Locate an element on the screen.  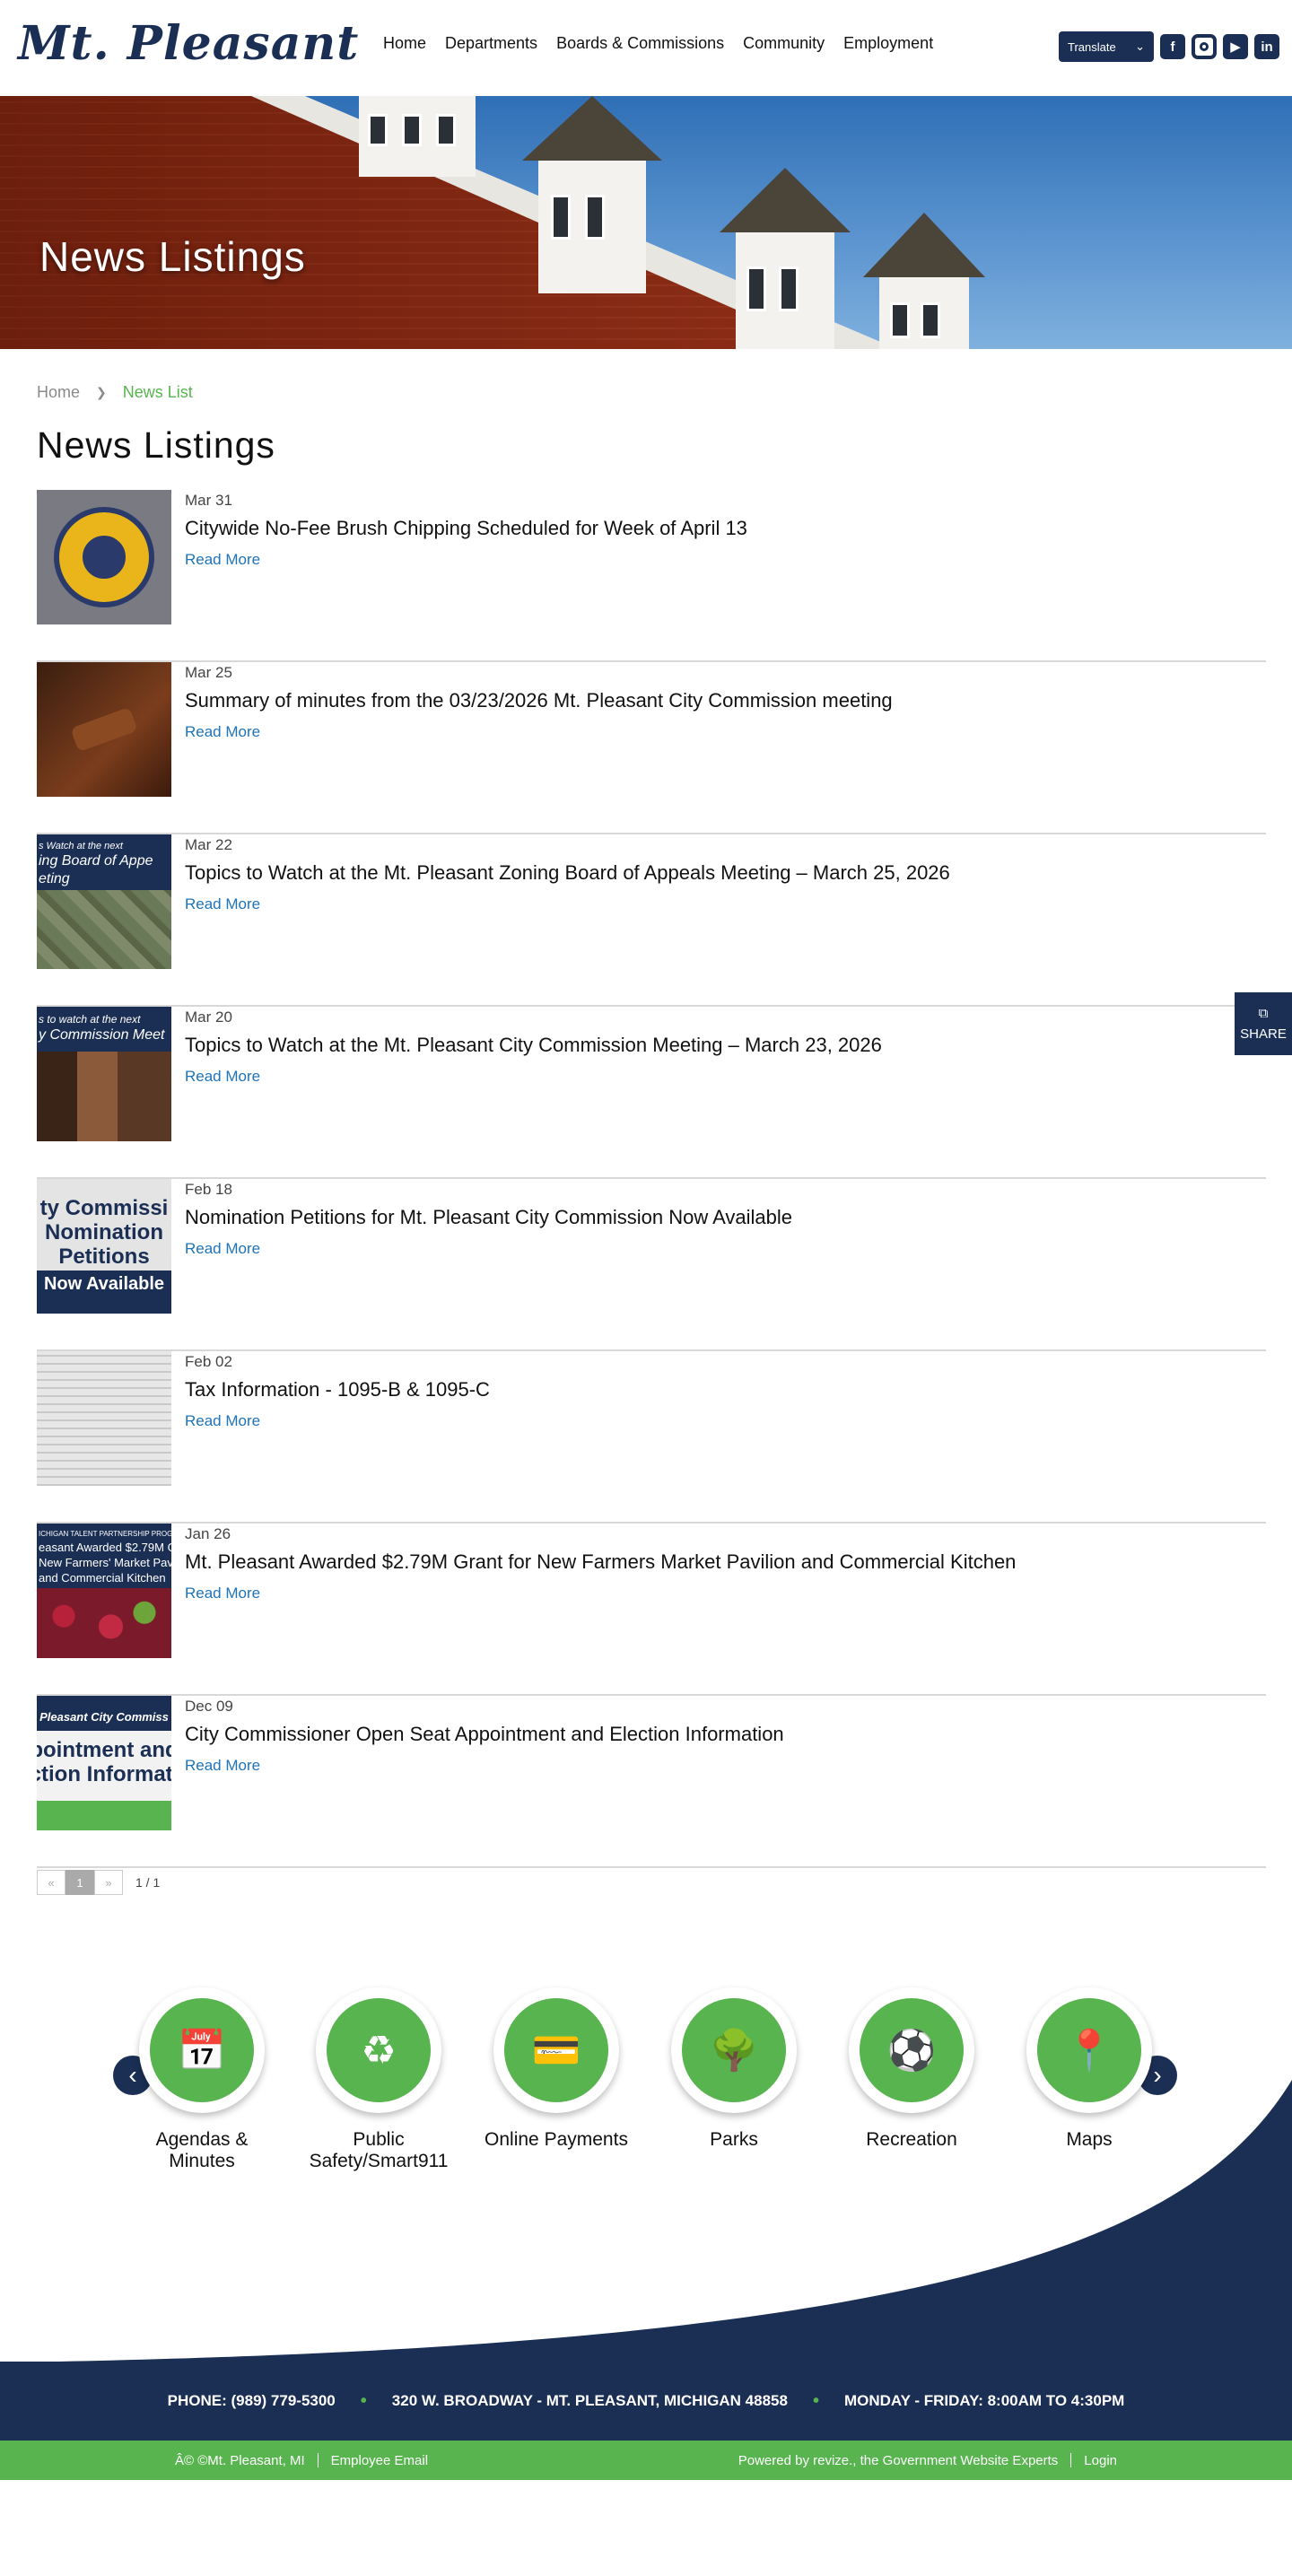
banner-dormer is located at coordinates (417, 136).